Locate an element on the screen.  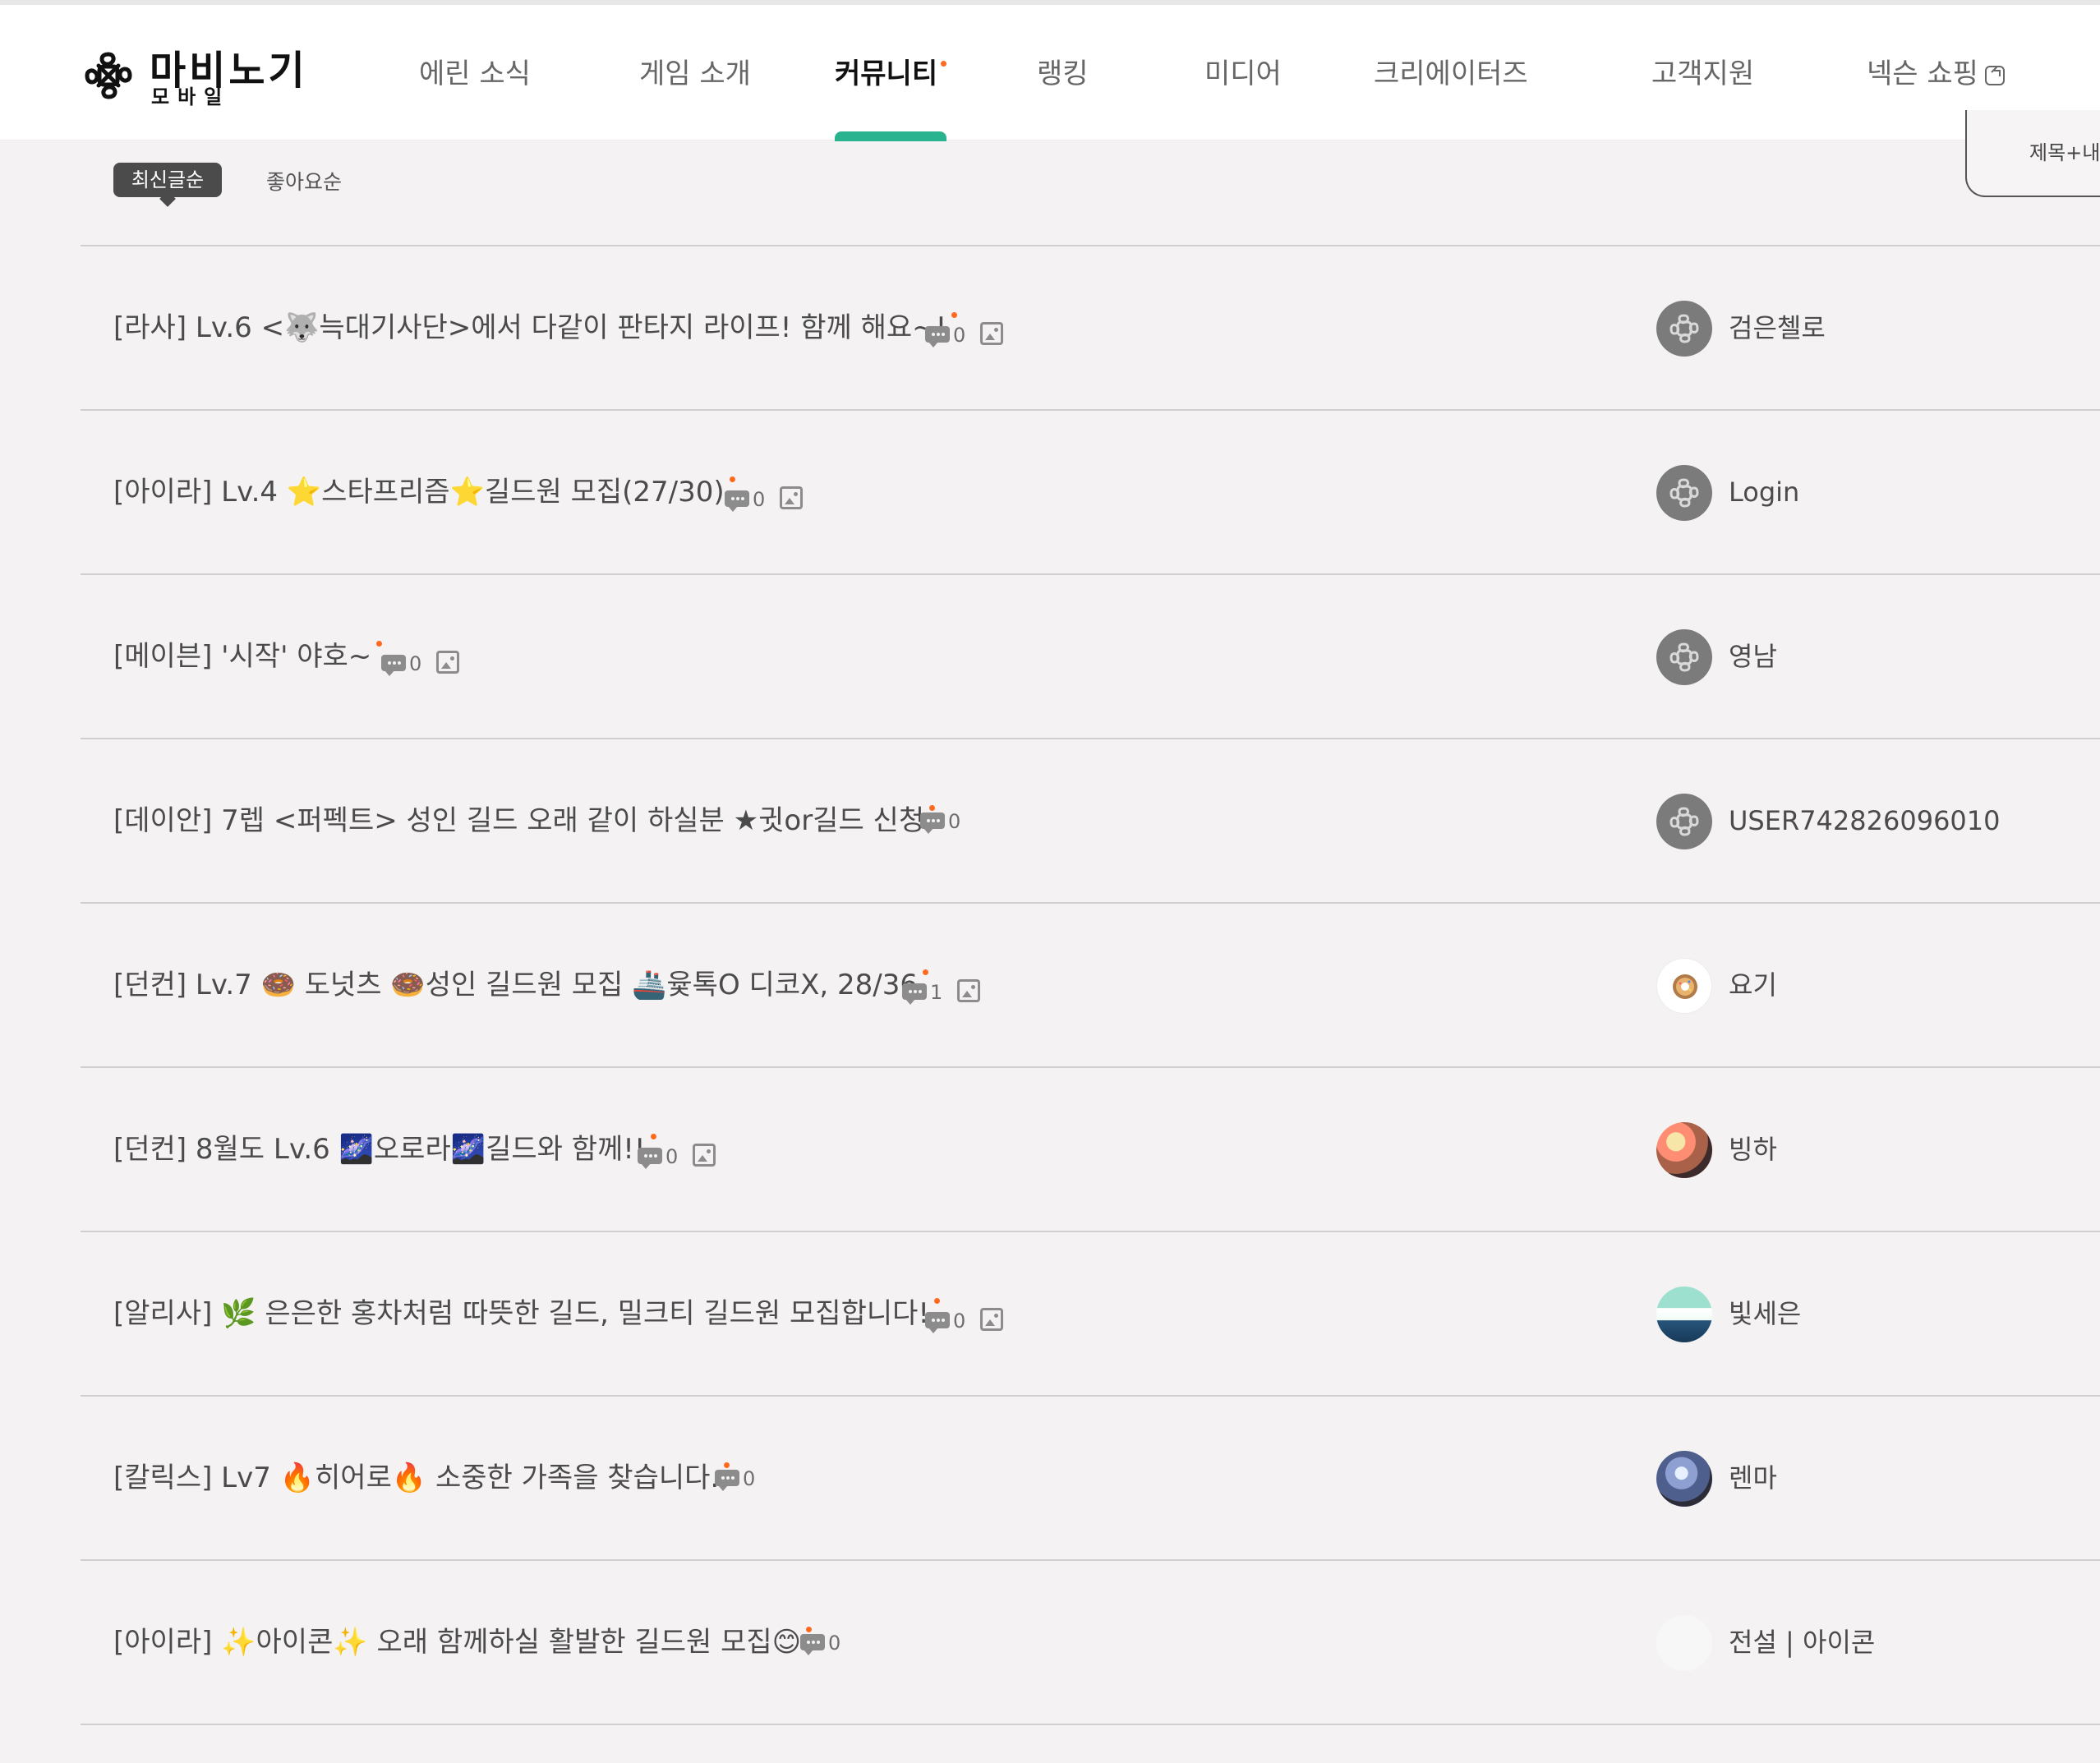
author-name: 빙하 is located at coordinates (1753, 1150).